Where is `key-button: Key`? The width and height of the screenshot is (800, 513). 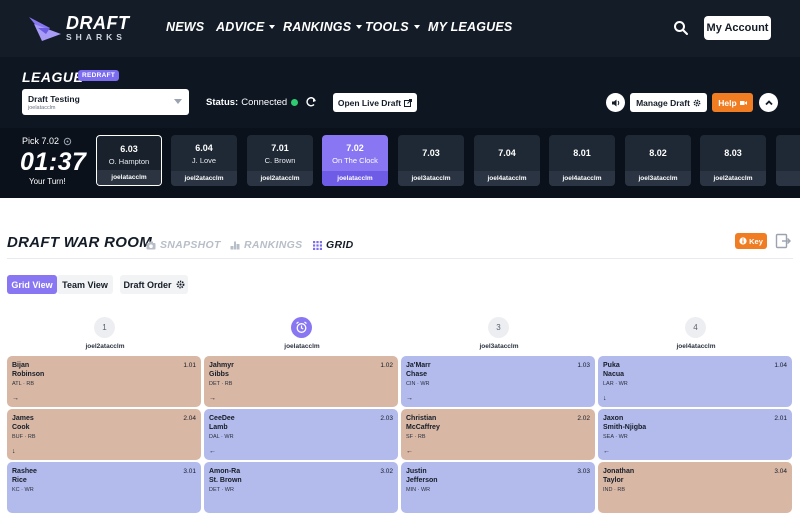
key-button: Key is located at coordinates (751, 241).